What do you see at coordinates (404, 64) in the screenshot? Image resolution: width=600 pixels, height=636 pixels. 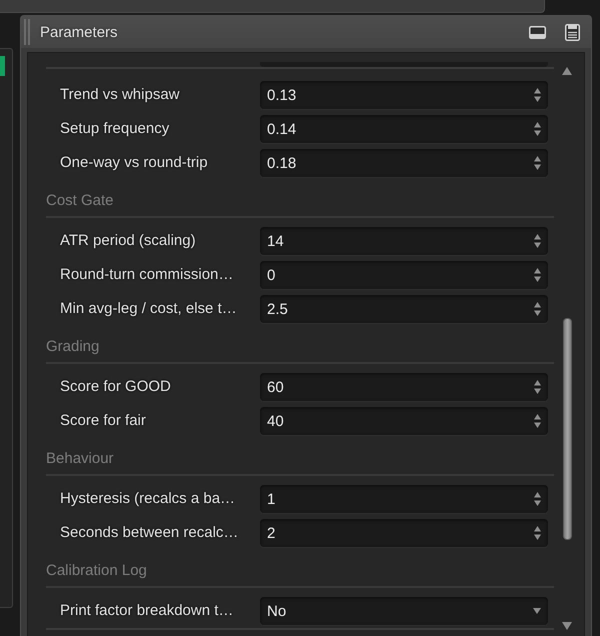 I see `input-field` at bounding box center [404, 64].